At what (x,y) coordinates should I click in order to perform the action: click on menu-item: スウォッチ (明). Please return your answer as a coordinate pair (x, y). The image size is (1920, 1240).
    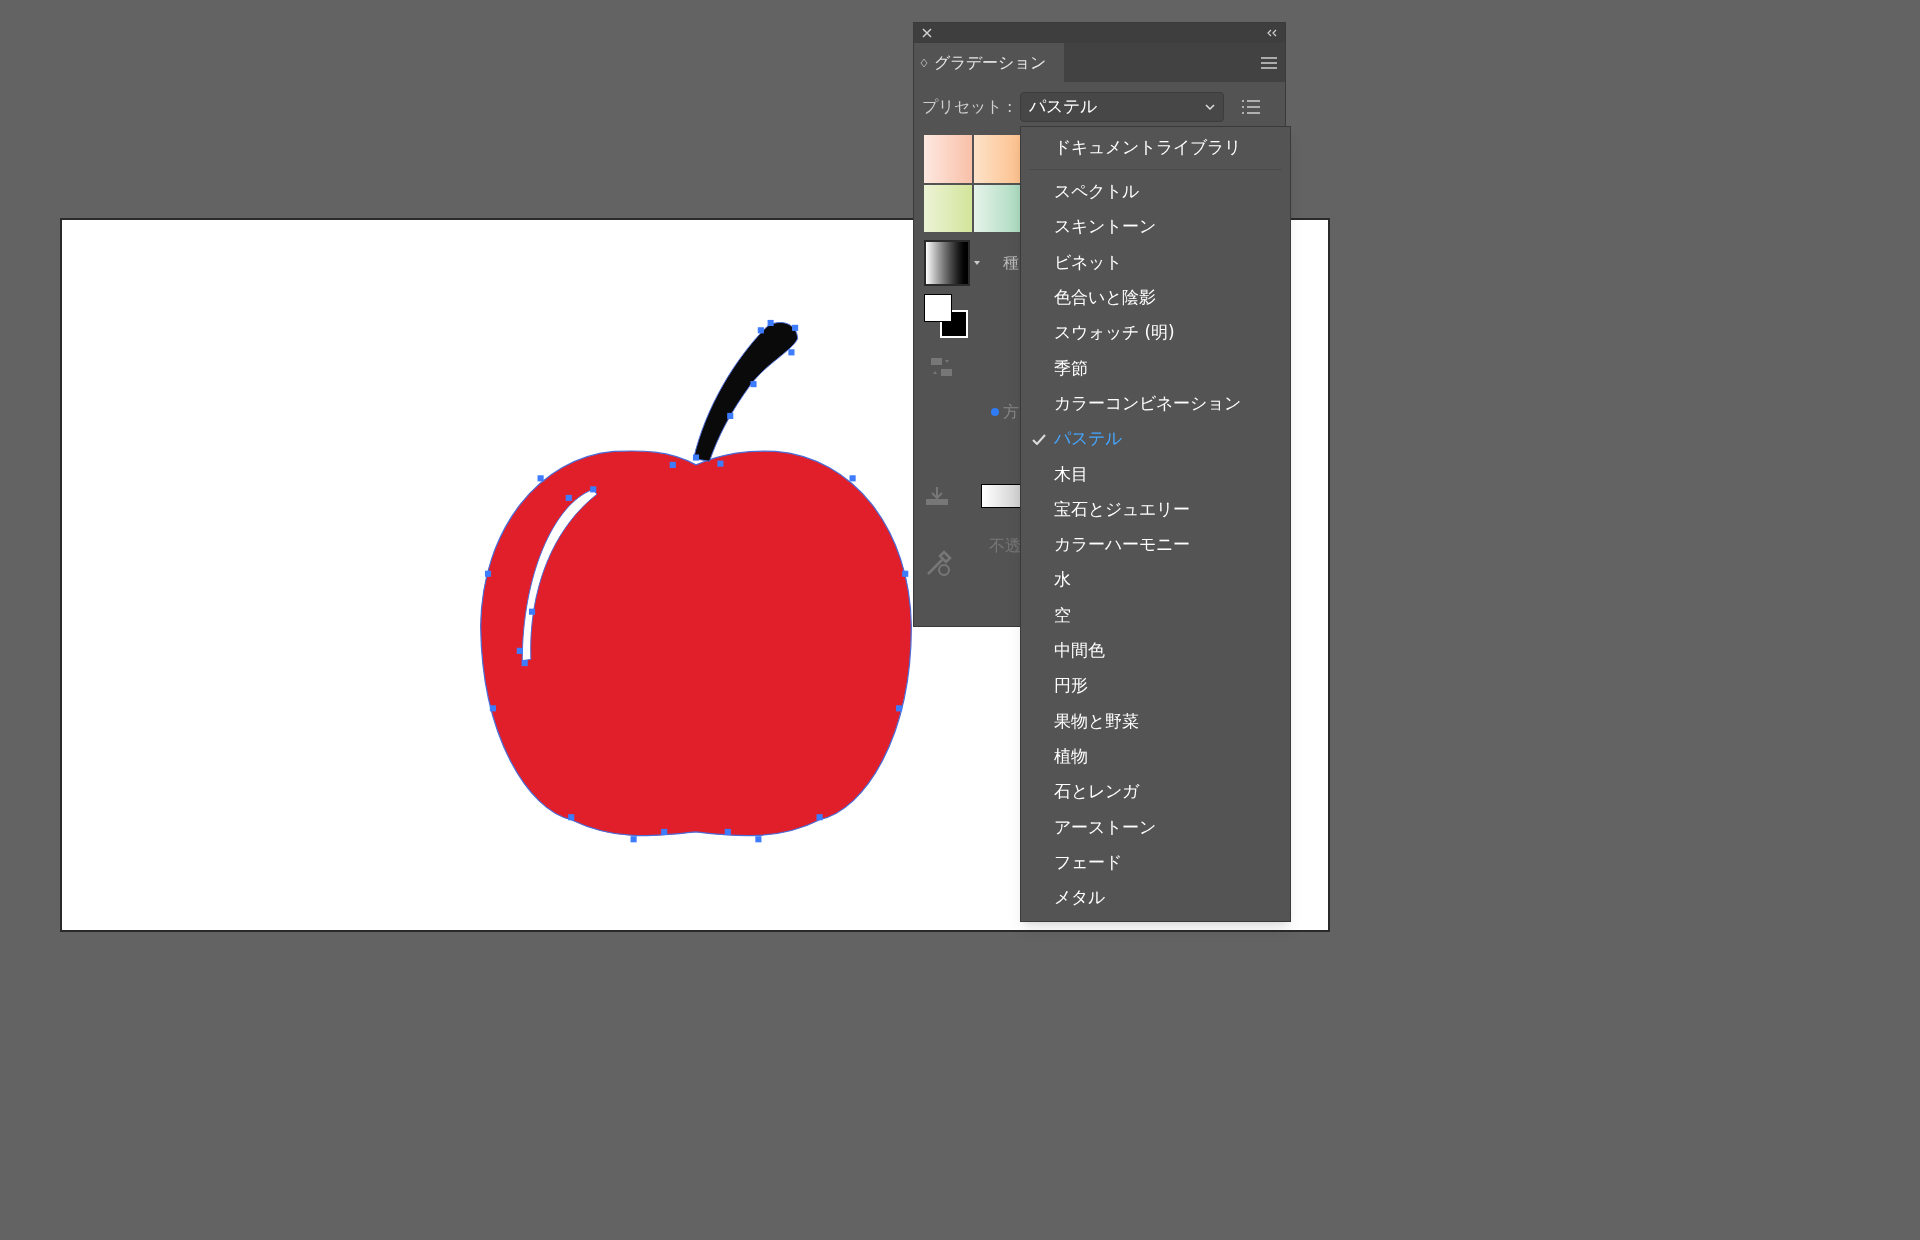
    Looking at the image, I should click on (1155, 333).